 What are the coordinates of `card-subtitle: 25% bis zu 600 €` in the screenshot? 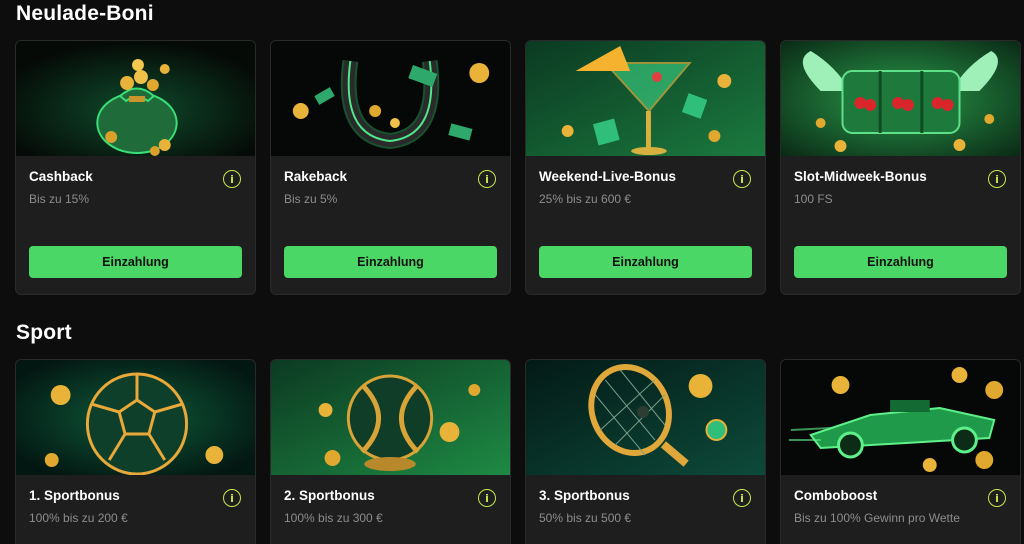 It's located at (585, 199).